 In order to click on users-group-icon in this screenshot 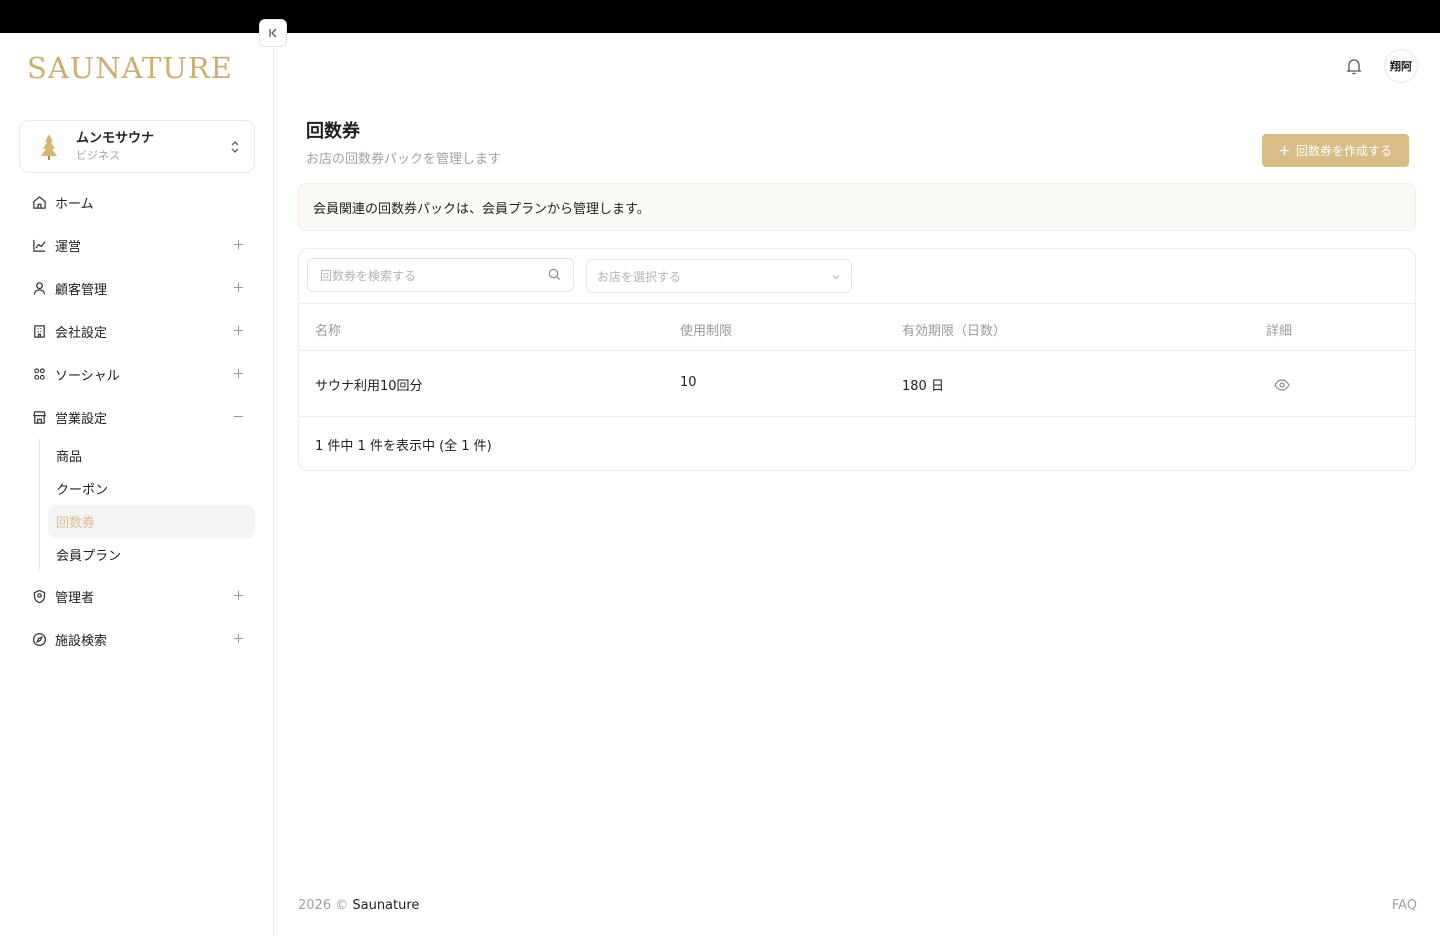, I will do `click(39, 375)`.